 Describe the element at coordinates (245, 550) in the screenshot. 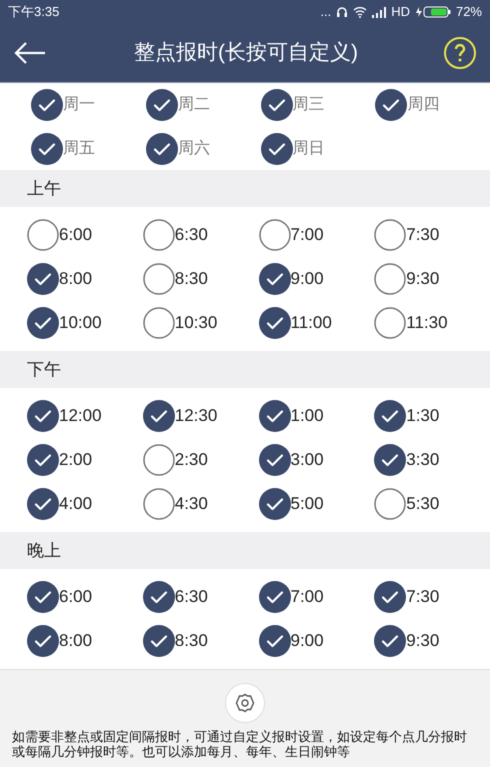

I see `section-header: 晚上` at that location.